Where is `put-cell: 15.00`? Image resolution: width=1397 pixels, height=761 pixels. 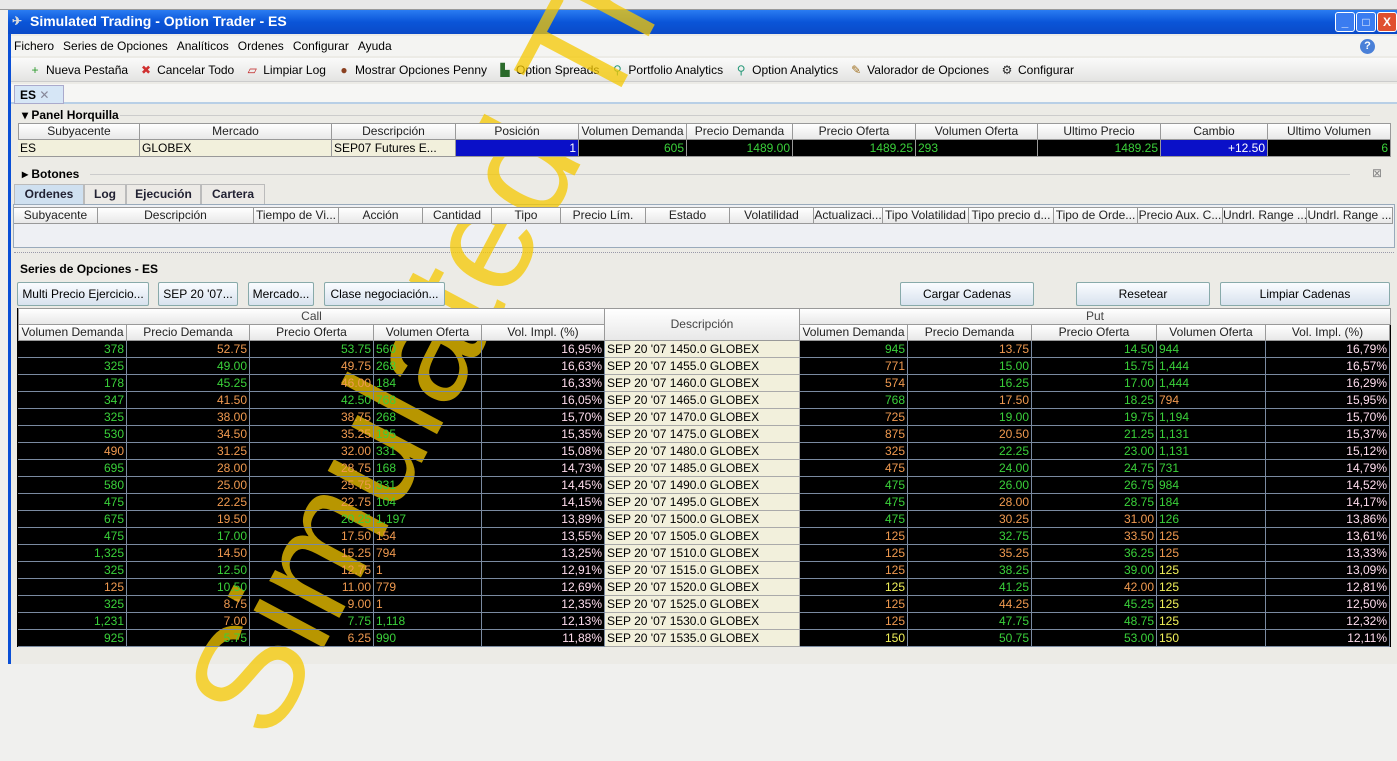
put-cell: 15.00 is located at coordinates (970, 366).